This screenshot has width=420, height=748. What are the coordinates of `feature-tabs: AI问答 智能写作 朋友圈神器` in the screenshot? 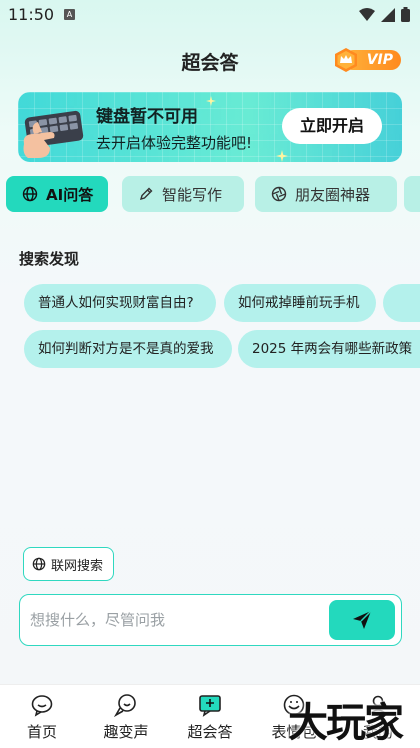 It's located at (213, 194).